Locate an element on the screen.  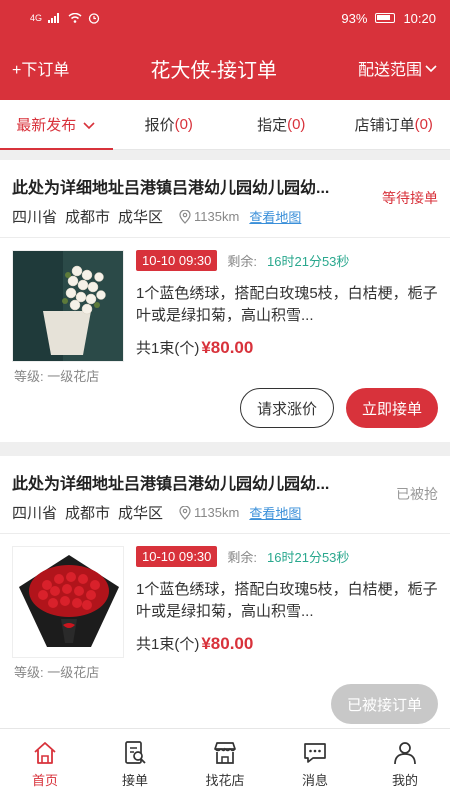
order-actions: 请求涨价 立即接单 is located at coordinates (225, 415).